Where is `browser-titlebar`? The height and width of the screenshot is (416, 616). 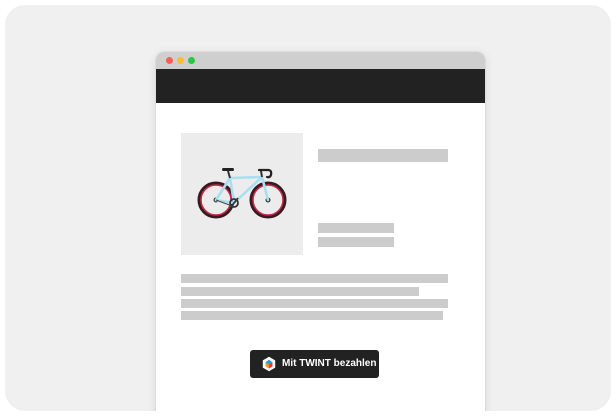
browser-titlebar is located at coordinates (320, 60).